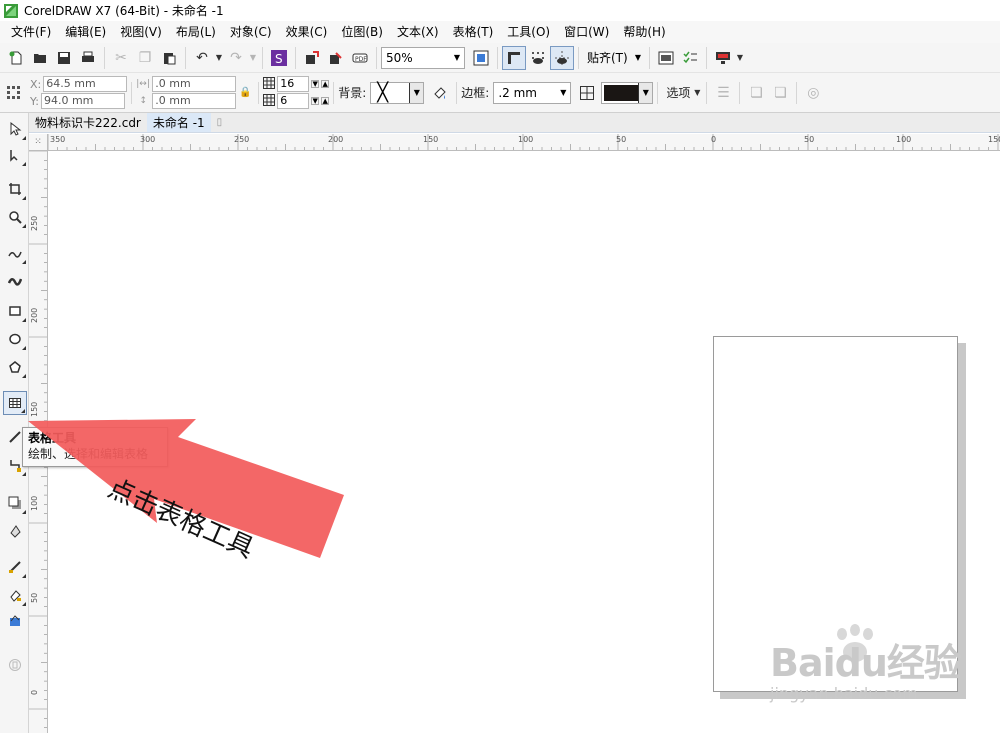 Image resolution: width=1000 pixels, height=733 pixels. I want to click on show-rulers-icon, so click(514, 57).